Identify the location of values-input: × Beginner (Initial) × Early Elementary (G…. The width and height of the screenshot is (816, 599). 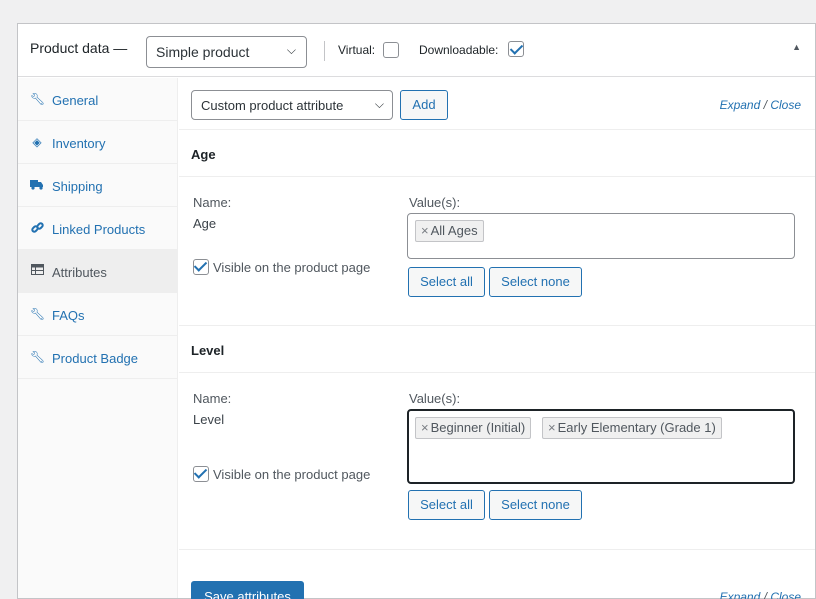
(601, 446).